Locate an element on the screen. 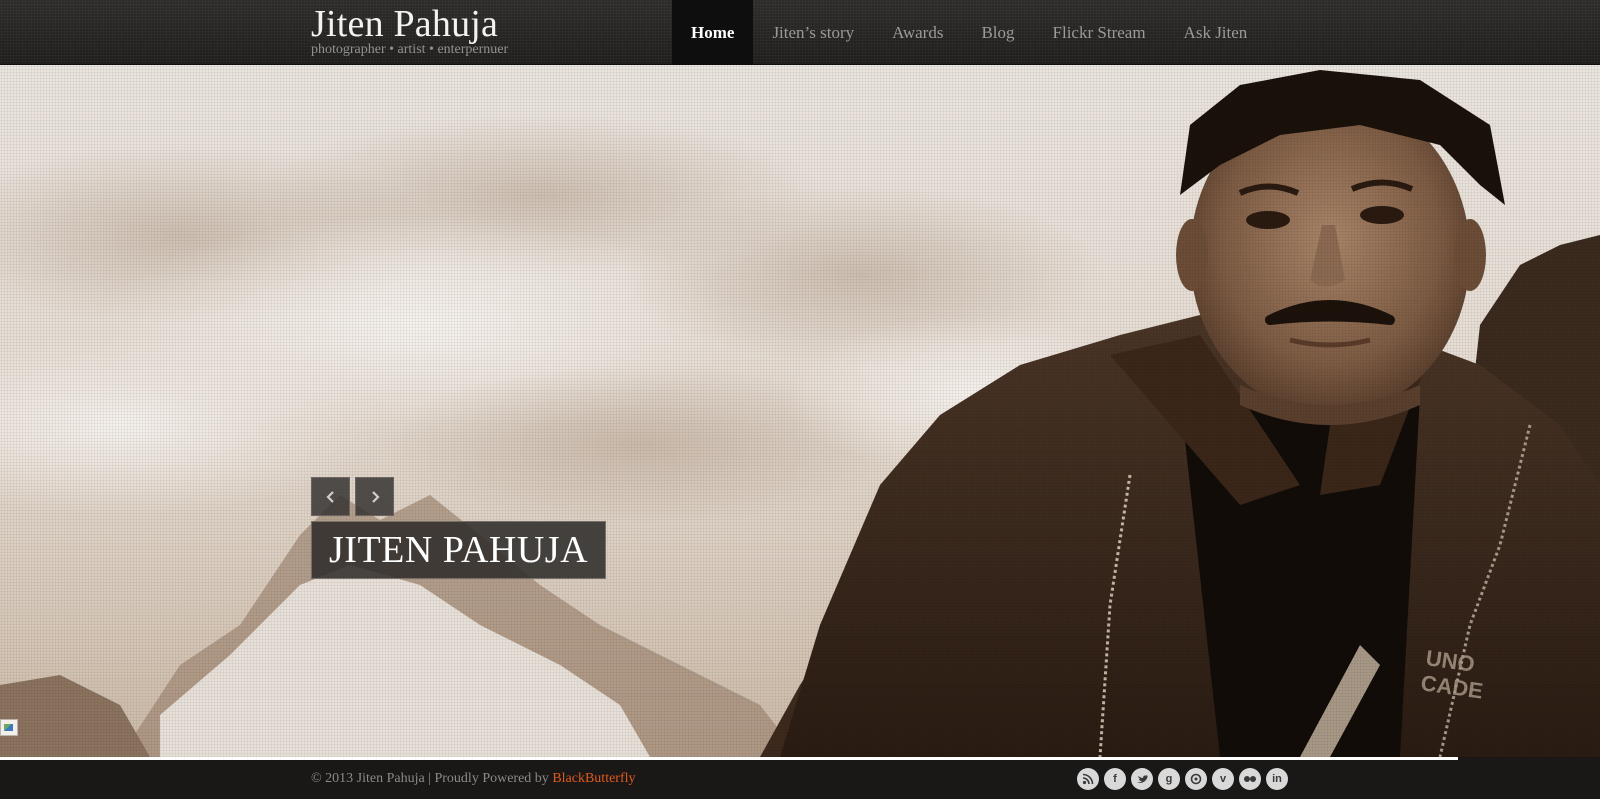 This screenshot has width=1600, height=799. chevron-right-icon is located at coordinates (375, 496).